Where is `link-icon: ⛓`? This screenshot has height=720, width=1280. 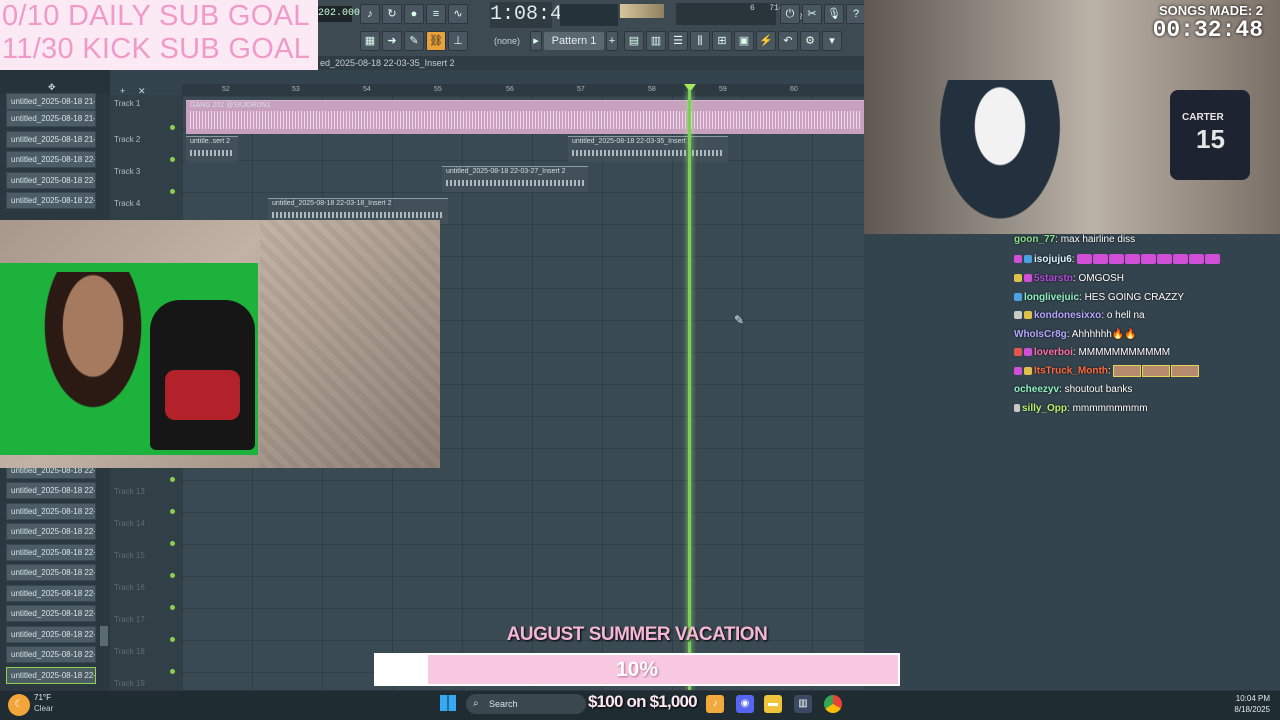
link-icon: ⛓ is located at coordinates (436, 41).